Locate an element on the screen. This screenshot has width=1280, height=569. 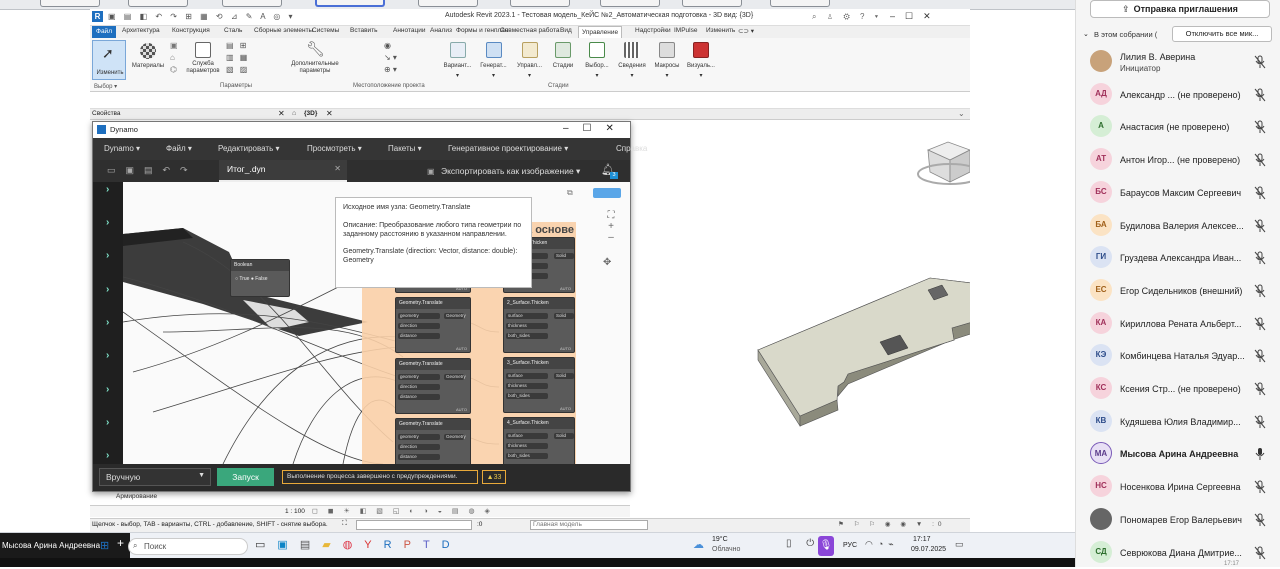
input-port: direction is located at coordinates (419, 447).